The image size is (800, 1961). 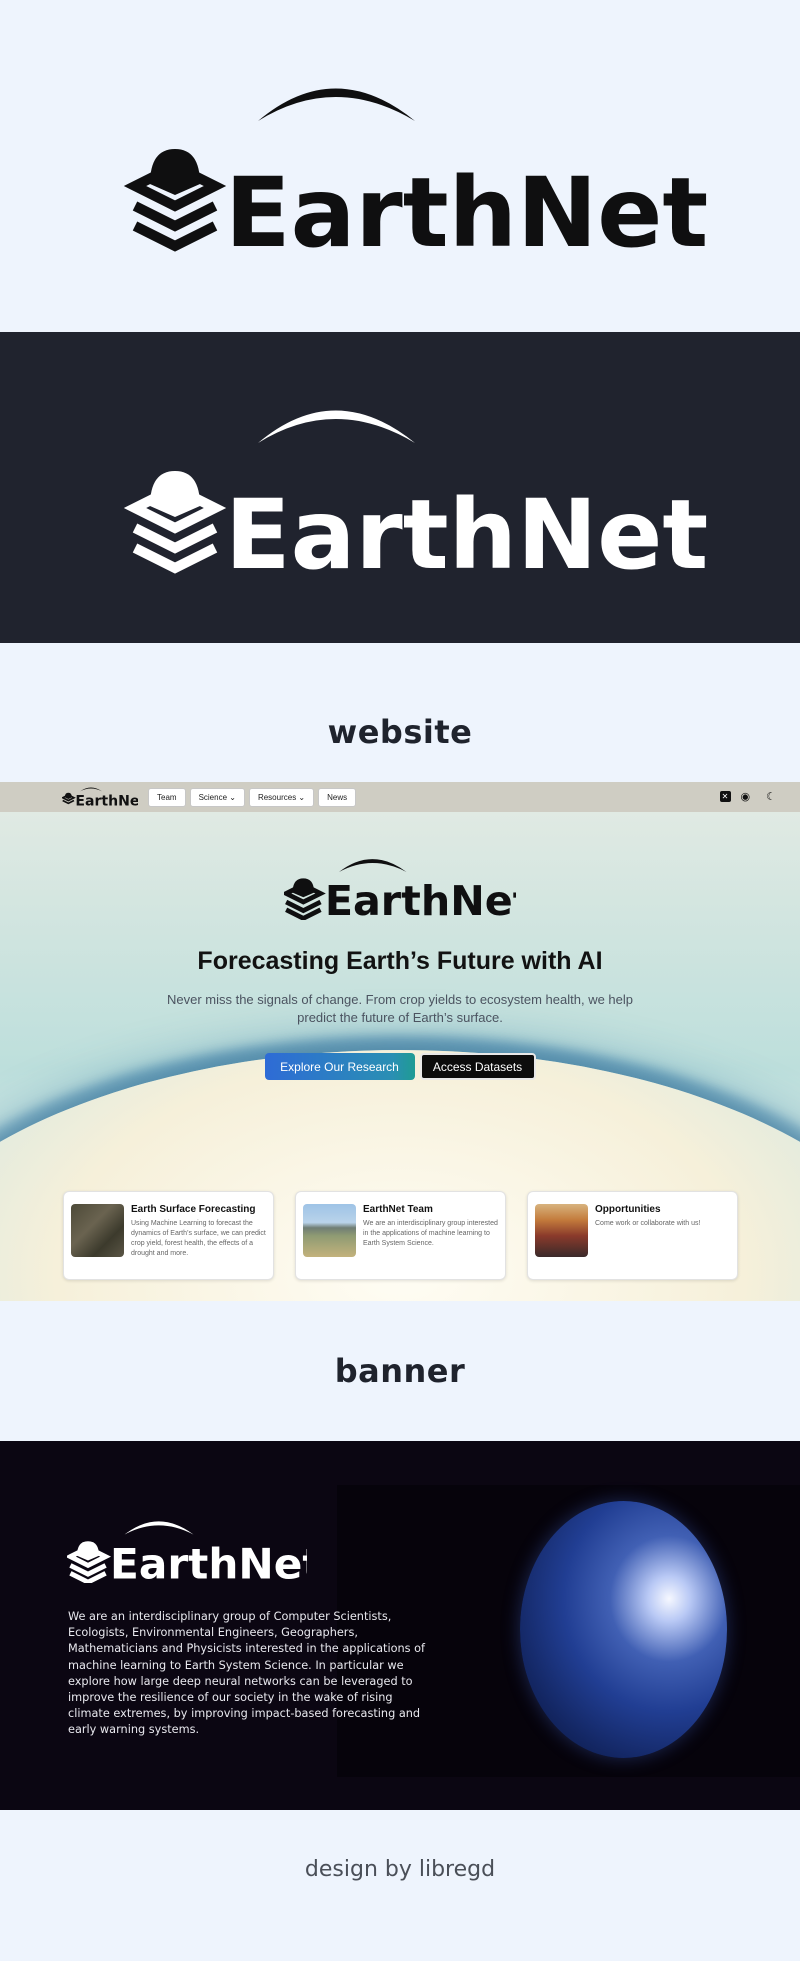 I want to click on earthnet-logo-hero: EarthNet, so click(x=400, y=889).